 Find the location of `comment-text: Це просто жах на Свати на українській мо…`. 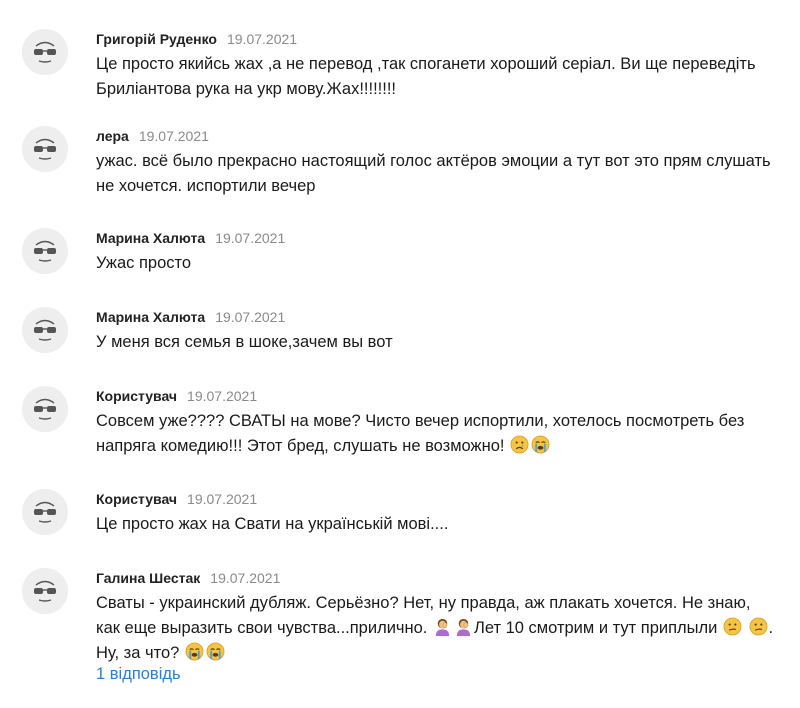

comment-text: Це просто жах на Свати на українській мо… is located at coordinates (272, 524).